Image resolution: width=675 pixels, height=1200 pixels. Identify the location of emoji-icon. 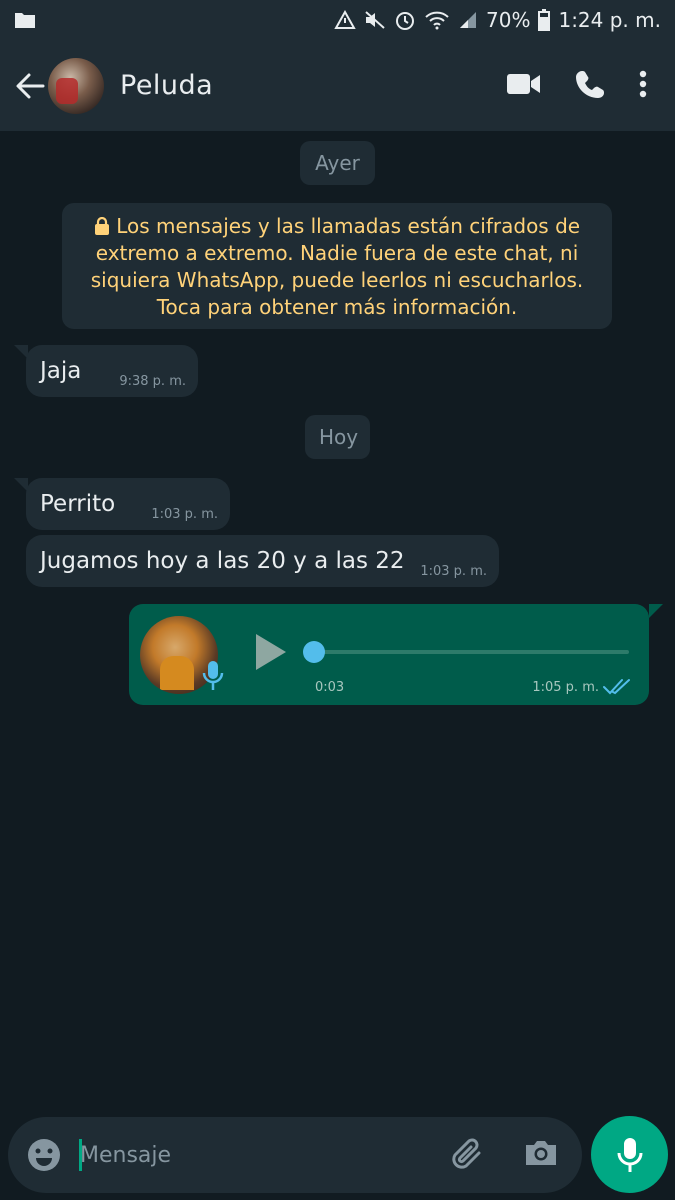
(44, 1155).